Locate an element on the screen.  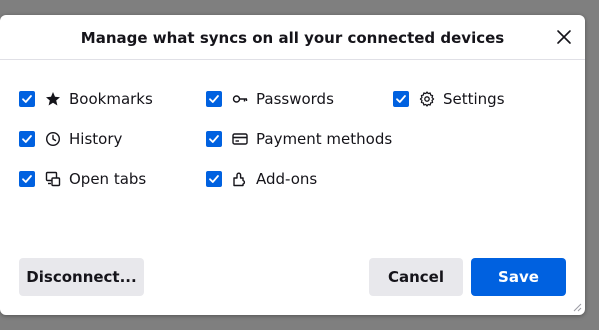
synced-tabs-icon is located at coordinates (53, 179).